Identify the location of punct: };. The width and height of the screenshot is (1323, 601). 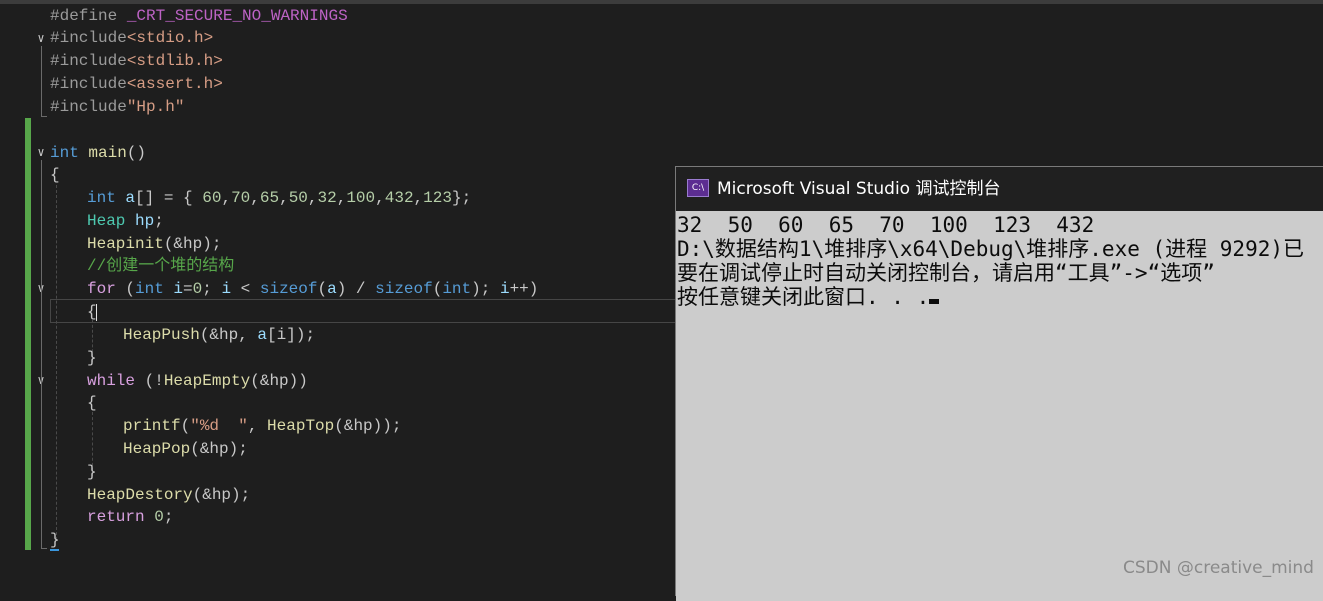
(461, 198).